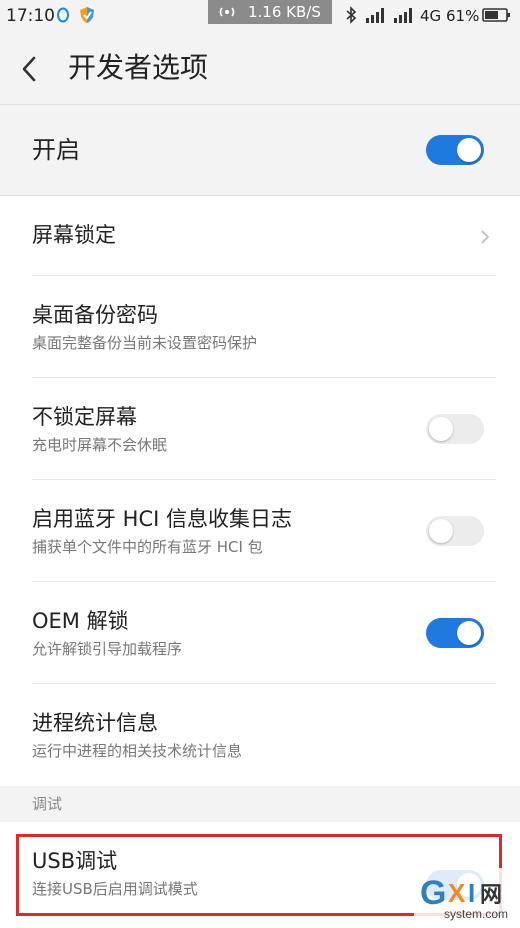 The image size is (520, 928). Describe the element at coordinates (260, 236) in the screenshot. I see `setting-screen-lock: 屏幕锁定` at that location.